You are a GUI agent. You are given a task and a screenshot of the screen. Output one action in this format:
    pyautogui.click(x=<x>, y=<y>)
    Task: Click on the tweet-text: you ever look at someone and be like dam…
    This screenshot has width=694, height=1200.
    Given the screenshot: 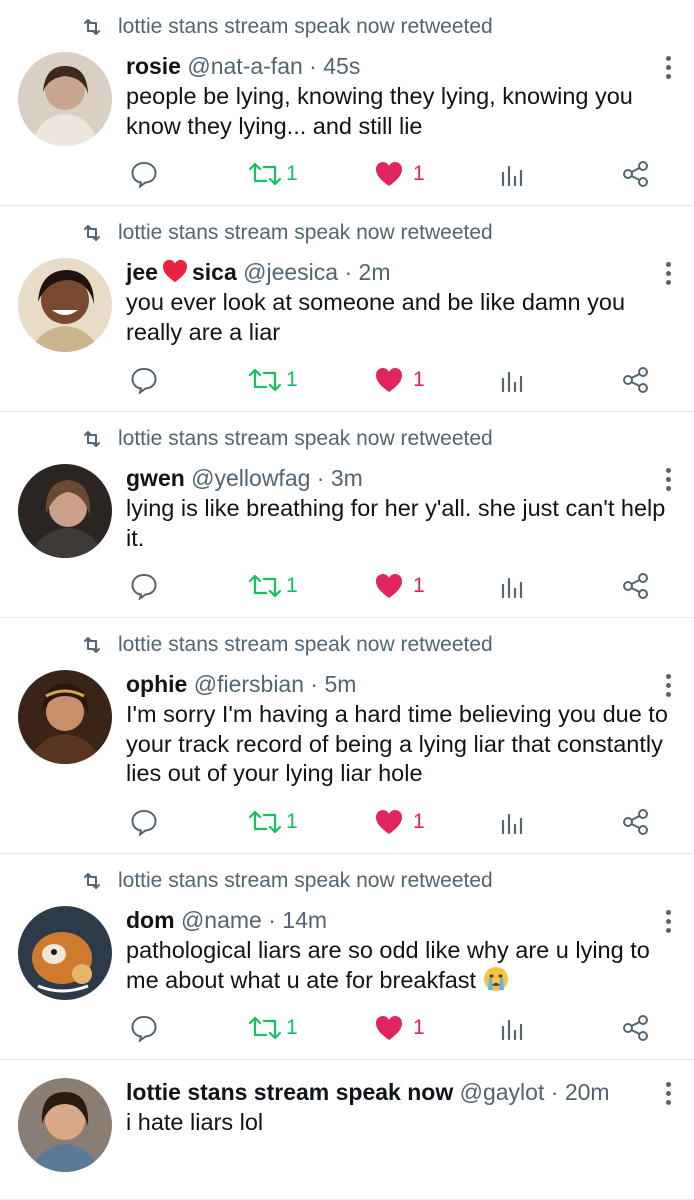 What is the action you would take?
    pyautogui.click(x=376, y=317)
    